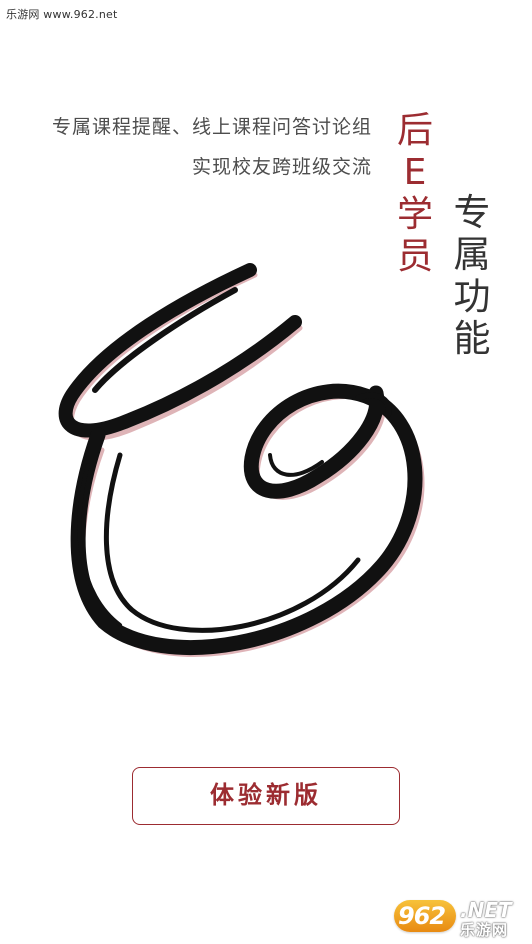  What do you see at coordinates (281, 167) in the screenshot?
I see `tagline-line-2: 实现校友跨班级交流` at bounding box center [281, 167].